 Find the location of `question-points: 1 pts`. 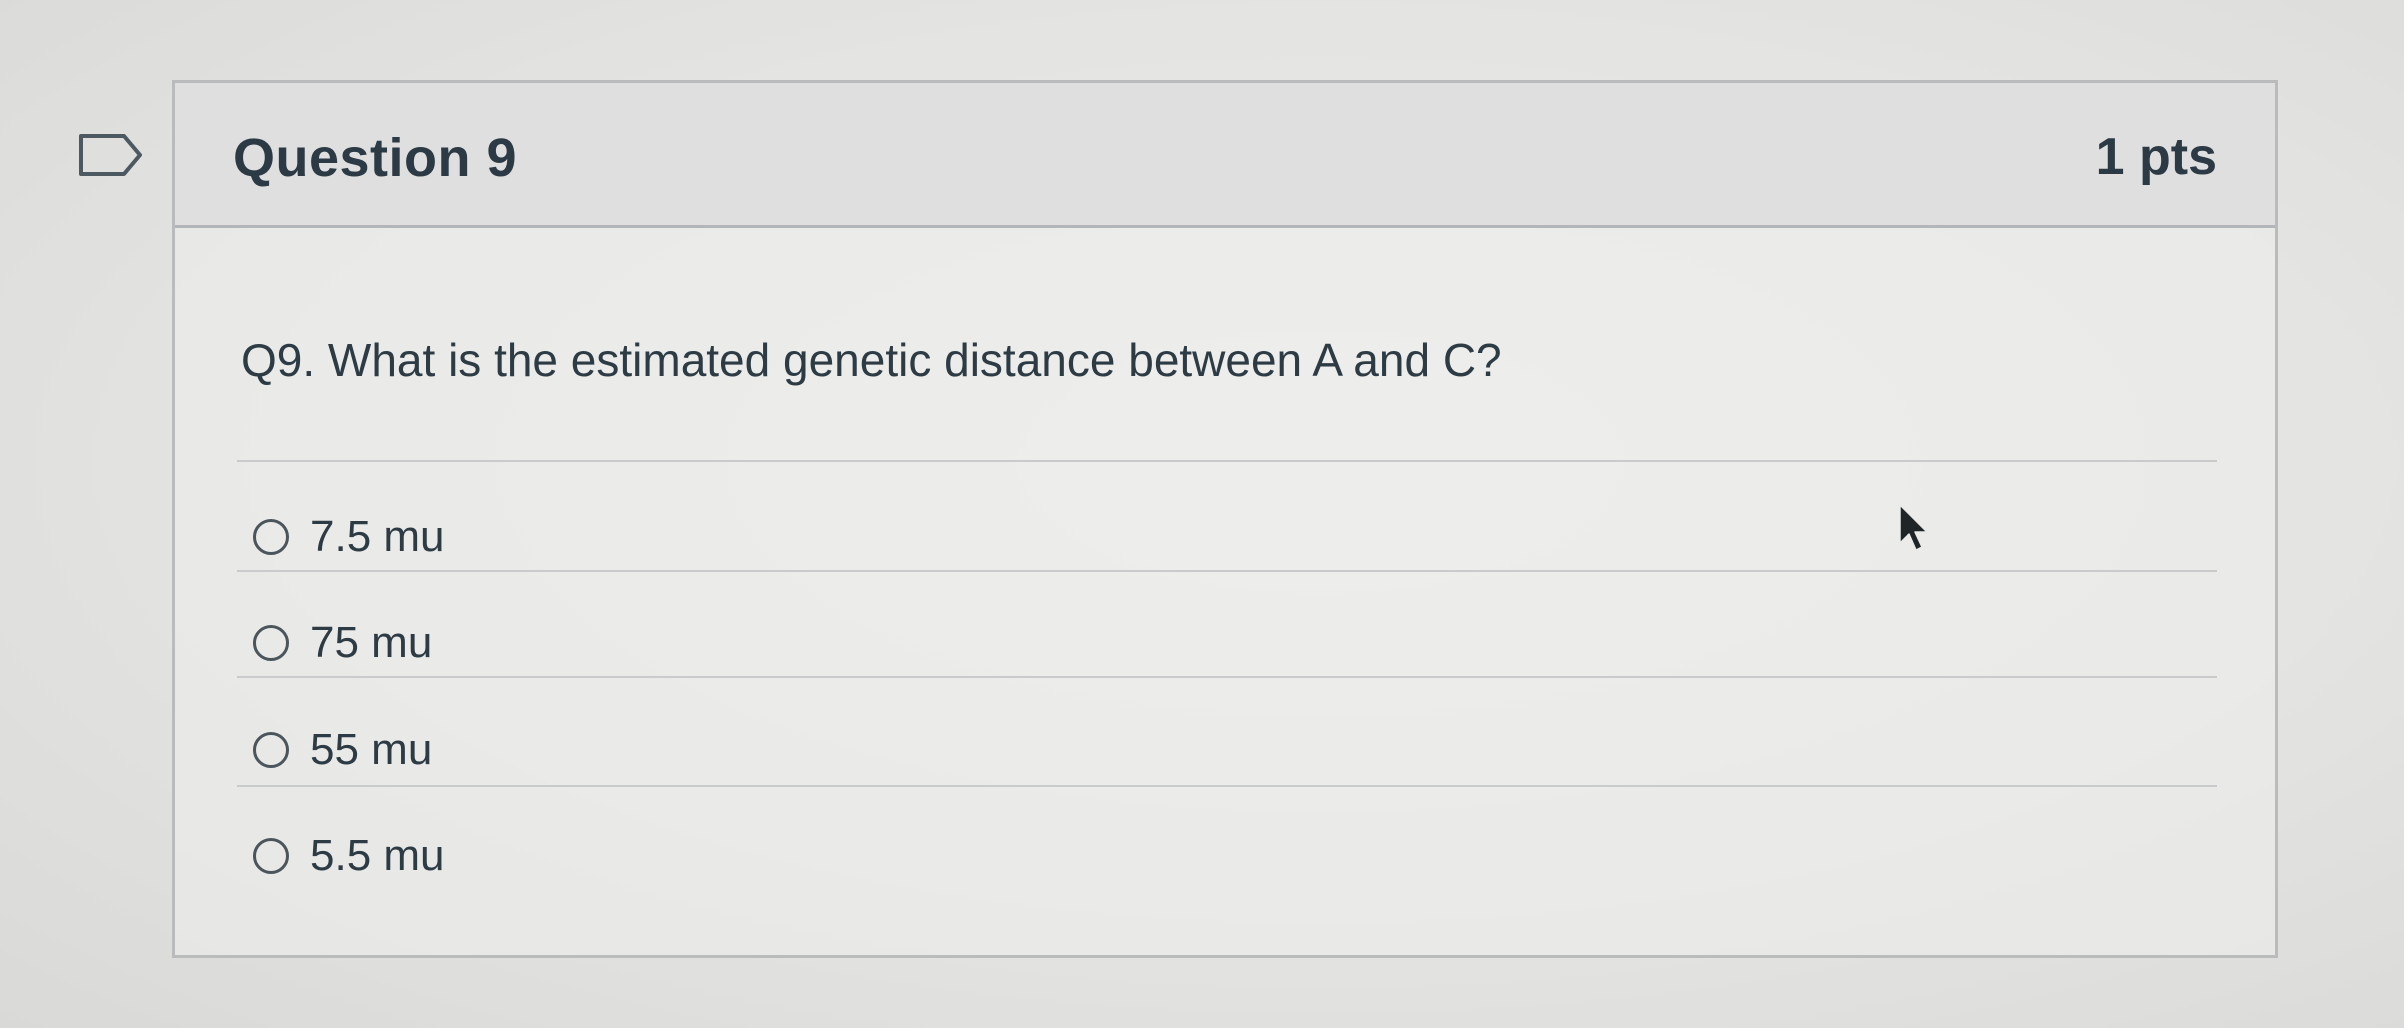

question-points: 1 pts is located at coordinates (2156, 157).